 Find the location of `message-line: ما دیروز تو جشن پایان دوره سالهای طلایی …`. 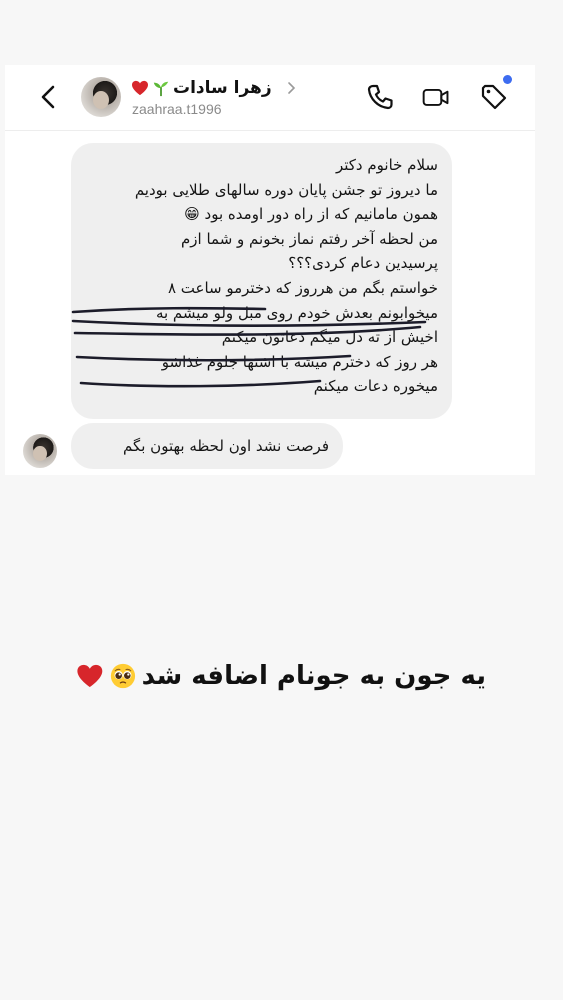

message-line: ما دیروز تو جشن پایان دوره سالهای طلایی … is located at coordinates (286, 189).